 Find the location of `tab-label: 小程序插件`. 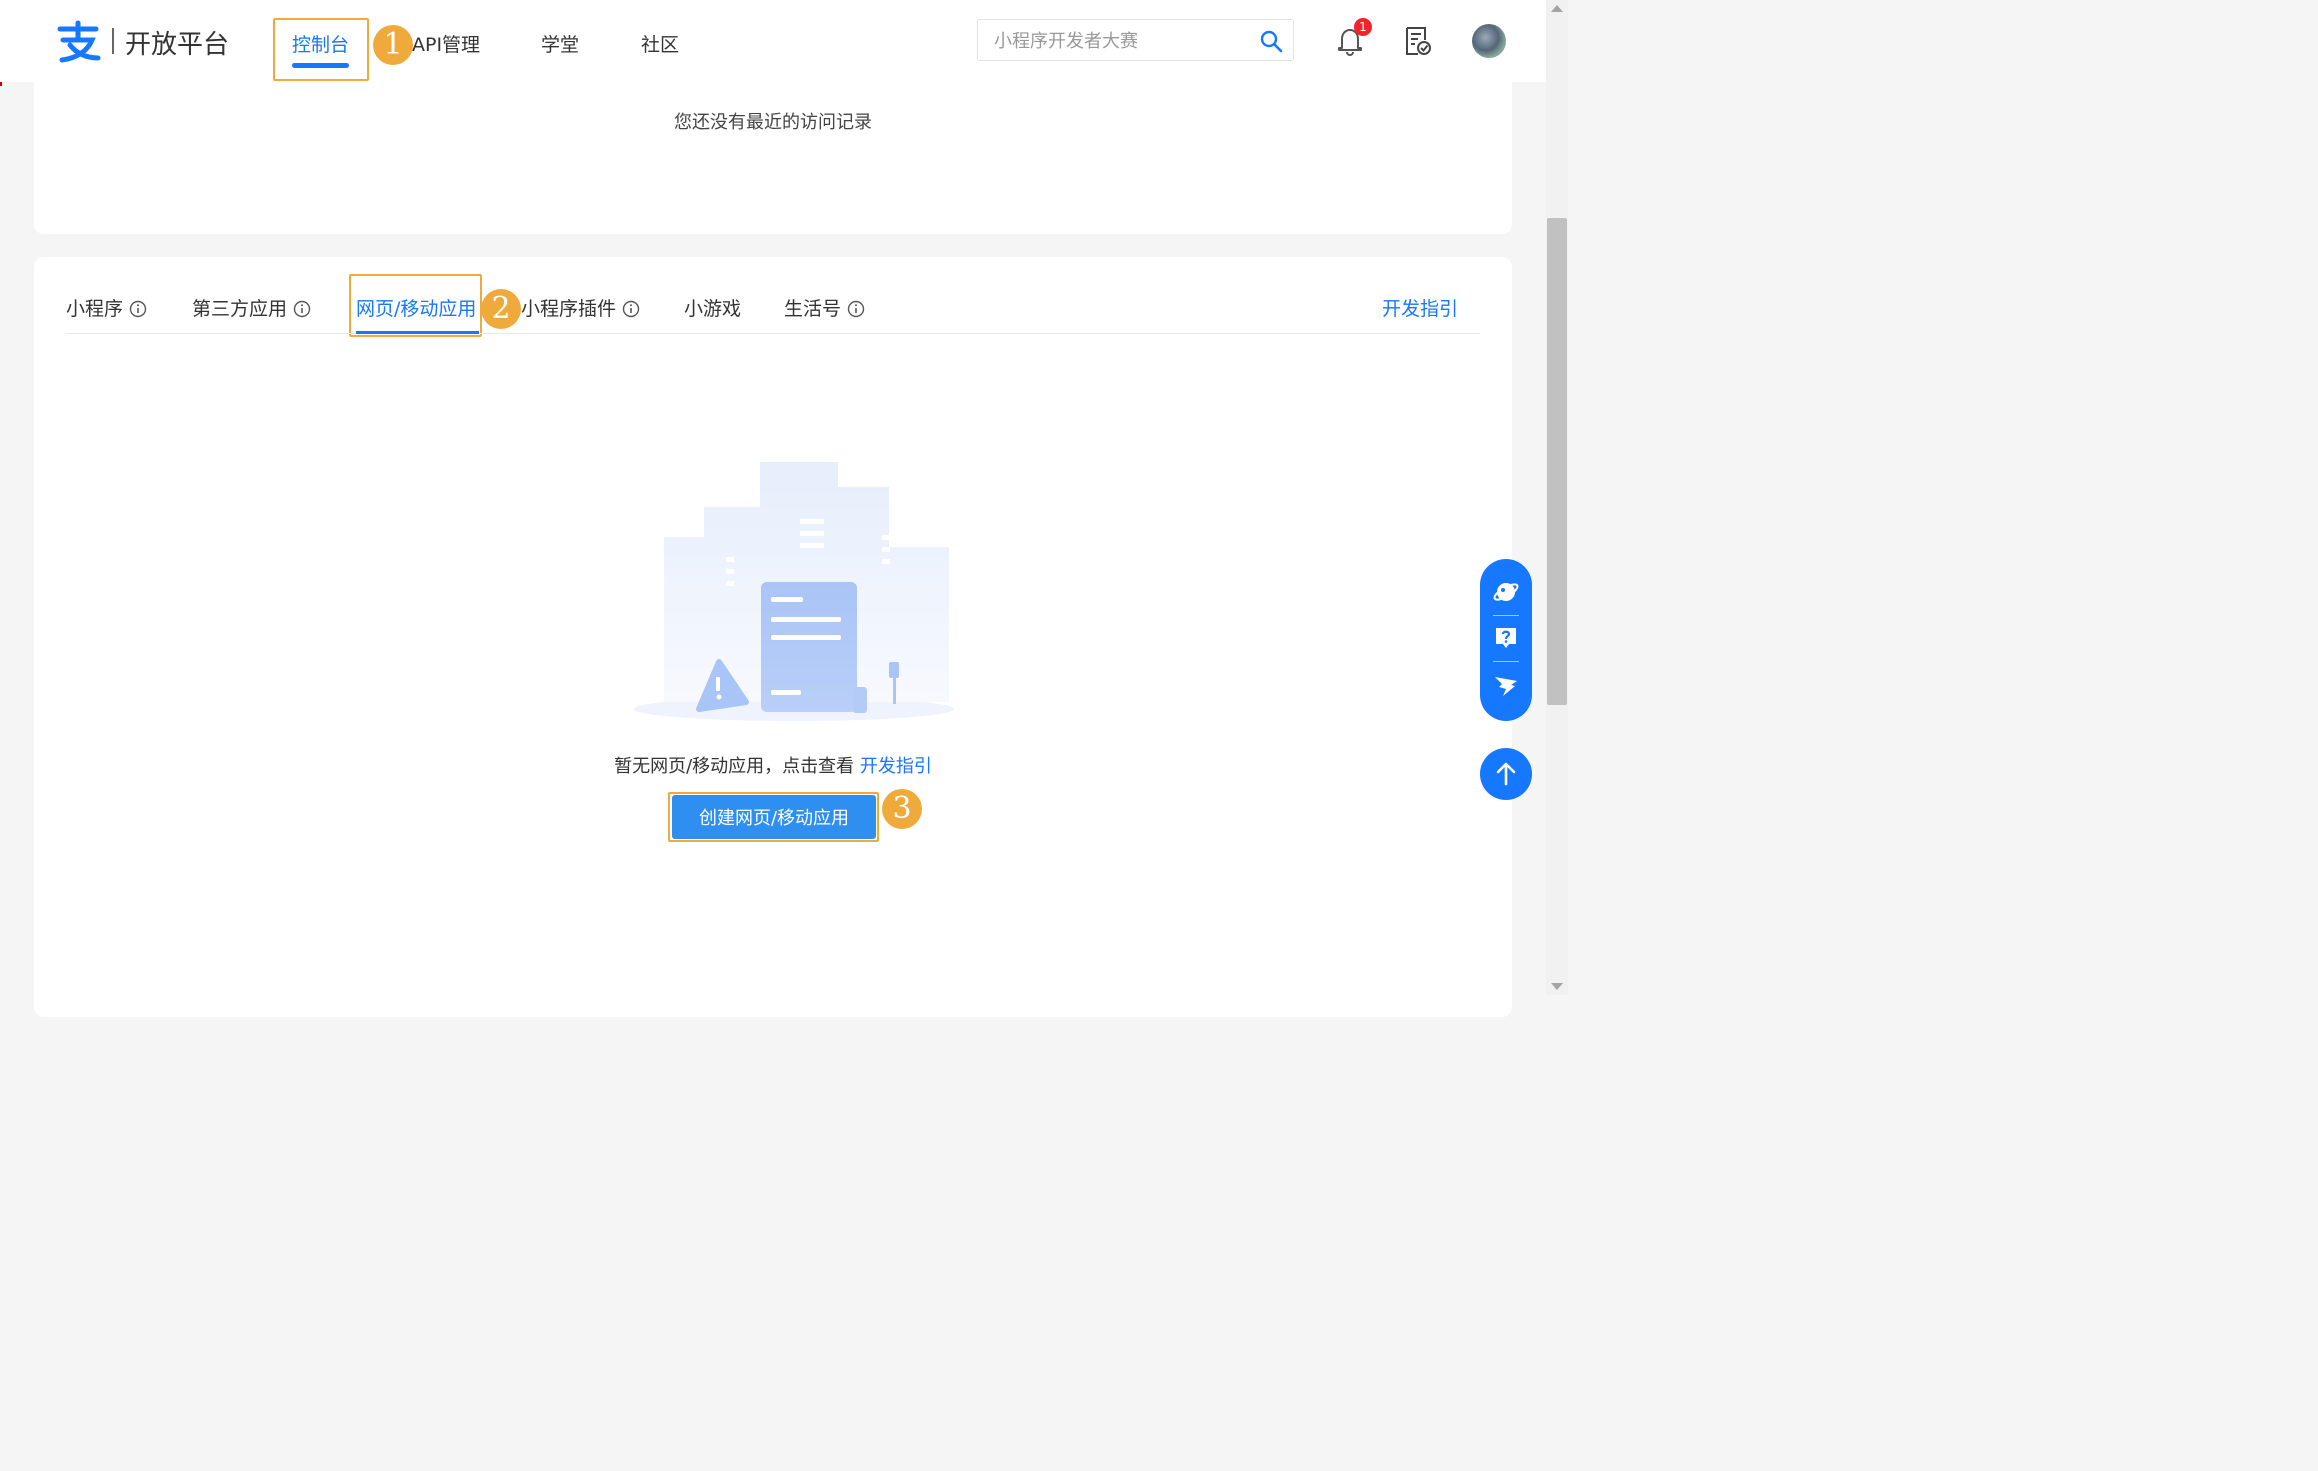

tab-label: 小程序插件 is located at coordinates (569, 309).